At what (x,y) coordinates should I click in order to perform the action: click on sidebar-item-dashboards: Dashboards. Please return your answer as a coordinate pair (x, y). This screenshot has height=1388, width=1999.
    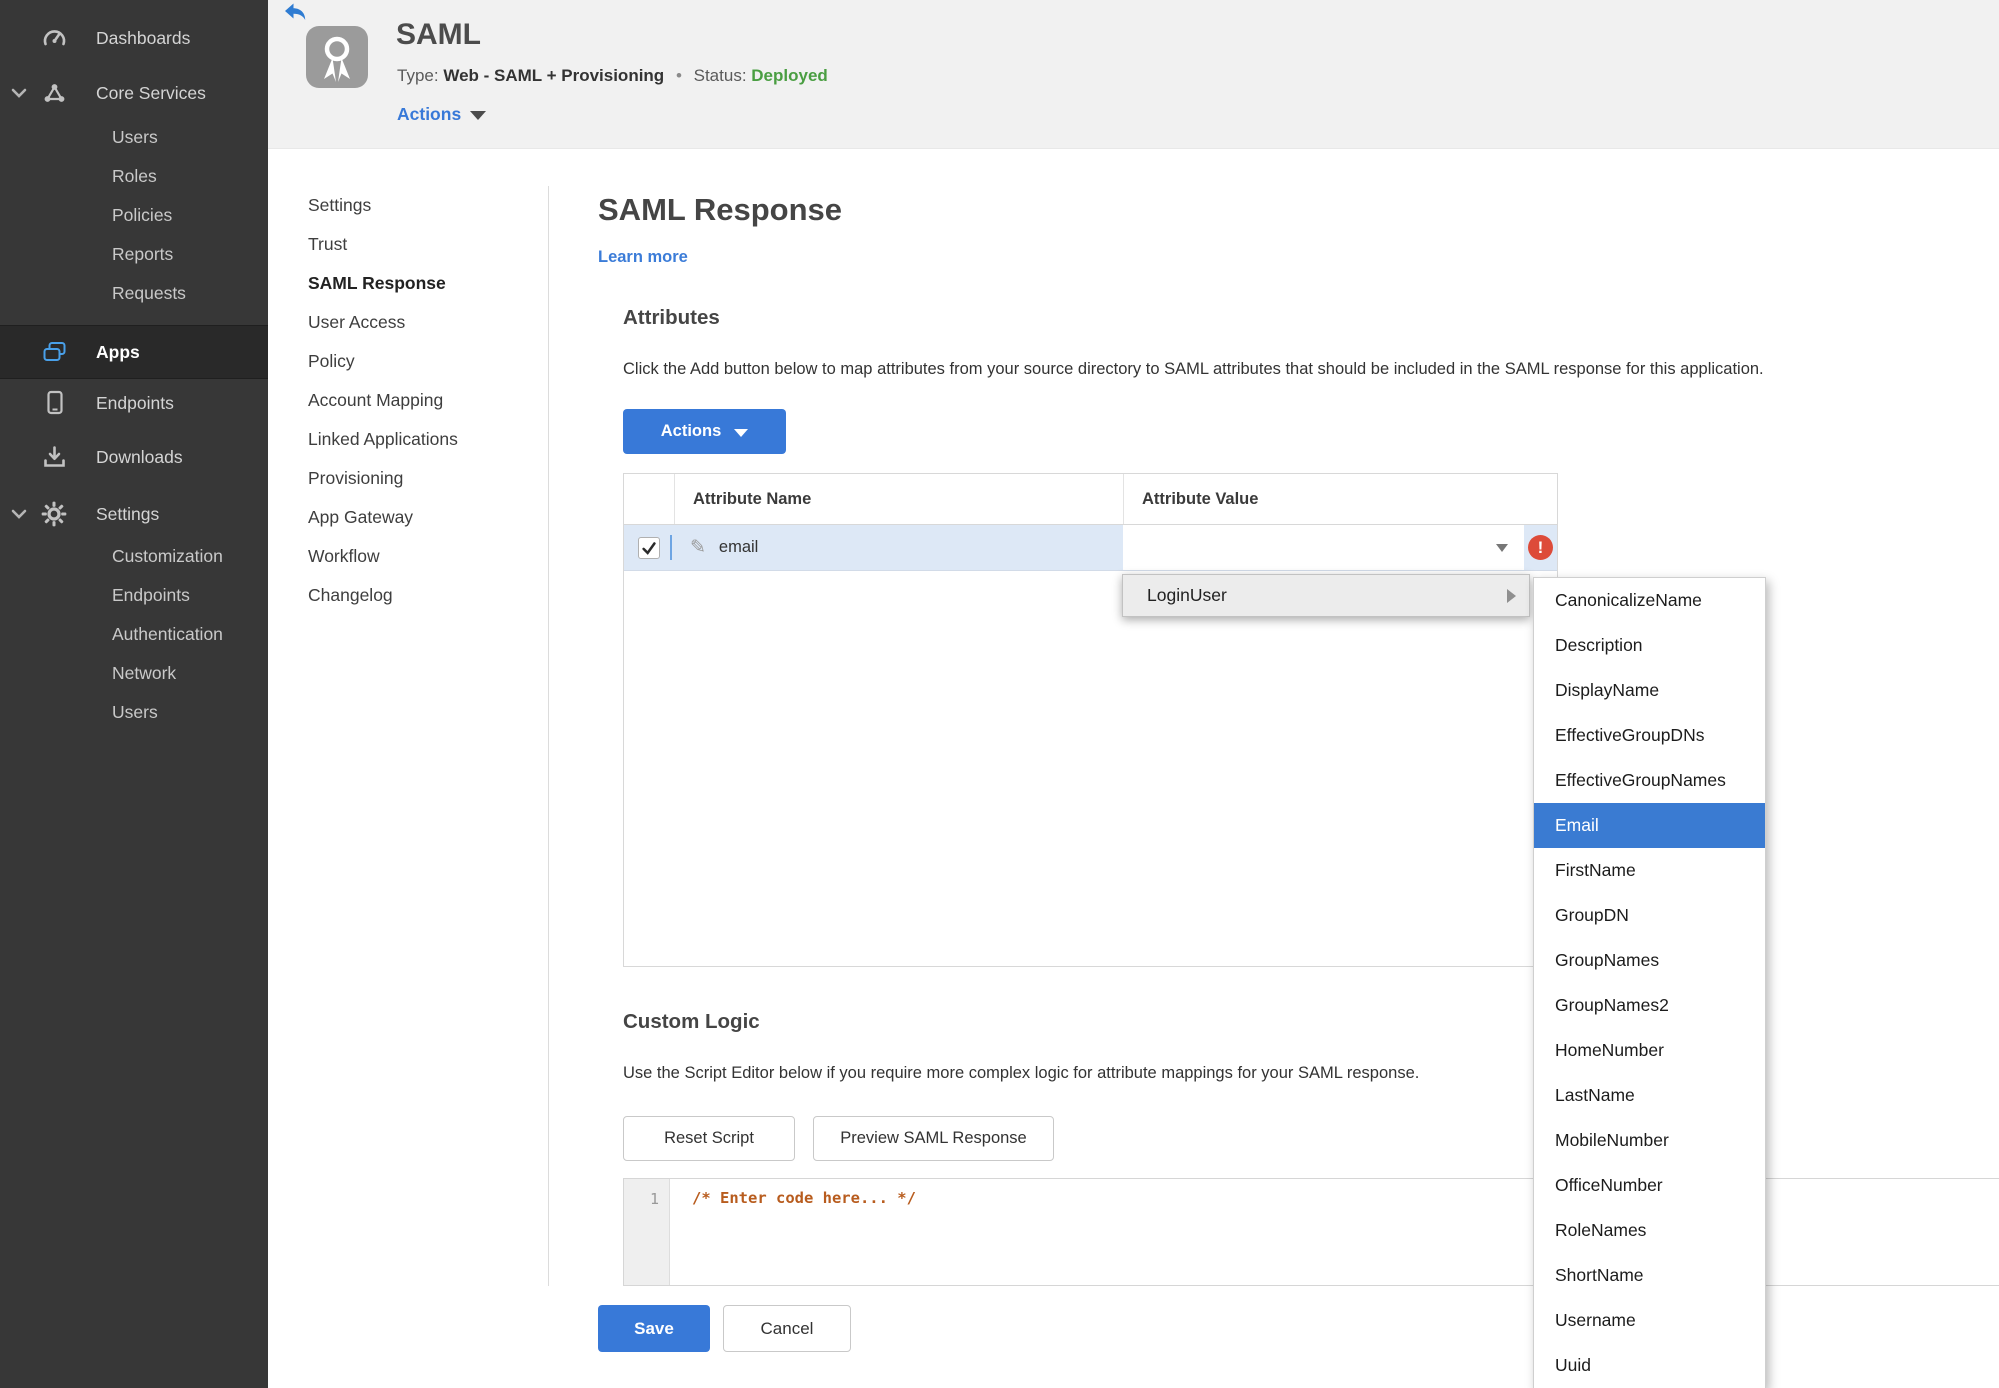
    Looking at the image, I should click on (134, 38).